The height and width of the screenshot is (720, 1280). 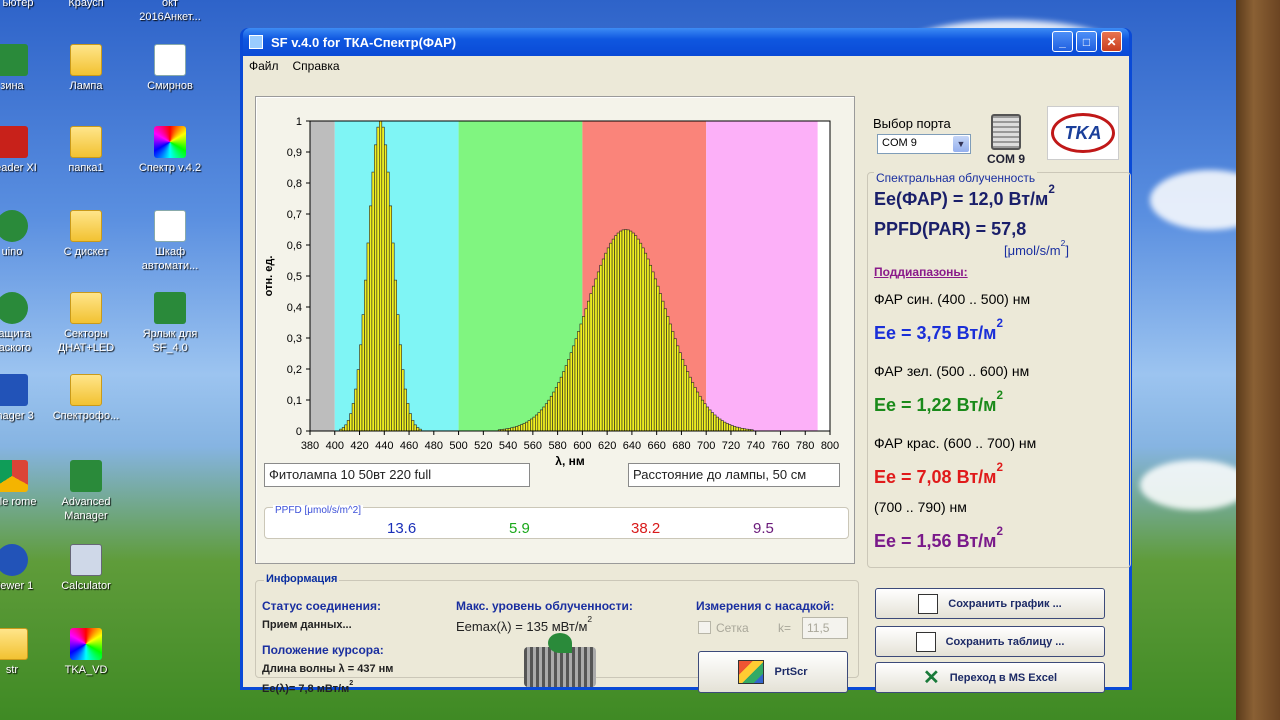 I want to click on y-tick-label: 0,3, so click(x=294, y=339).